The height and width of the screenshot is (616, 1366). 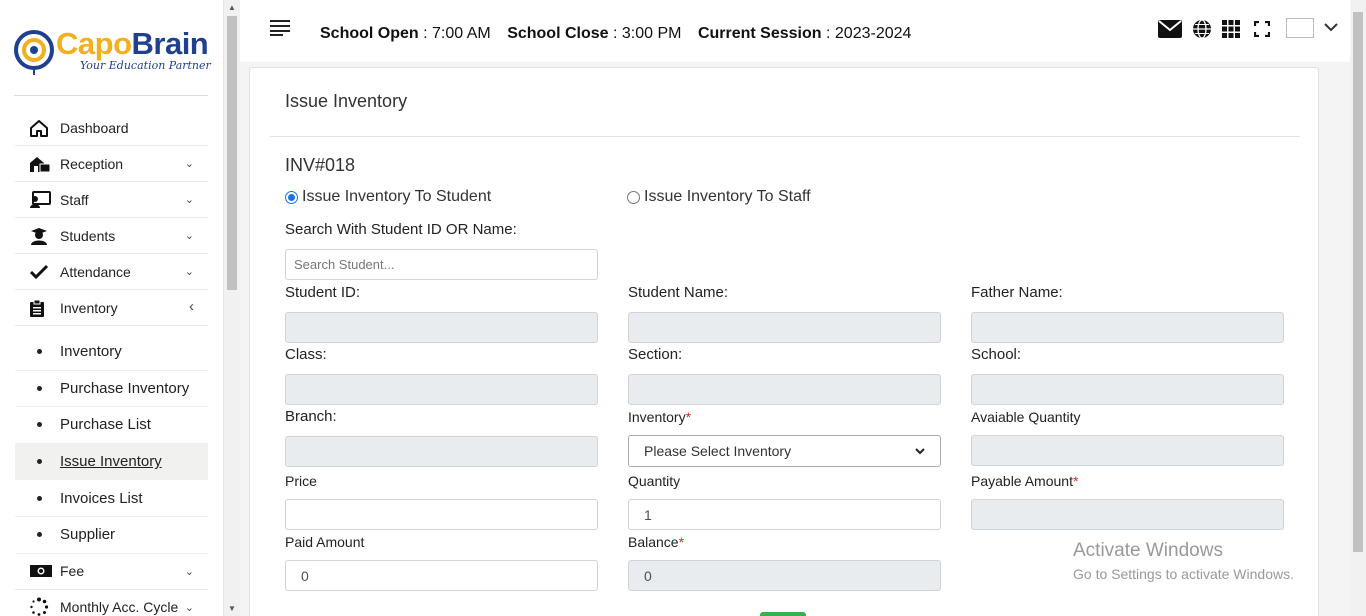 I want to click on session-label: Current Session, so click(x=759, y=33).